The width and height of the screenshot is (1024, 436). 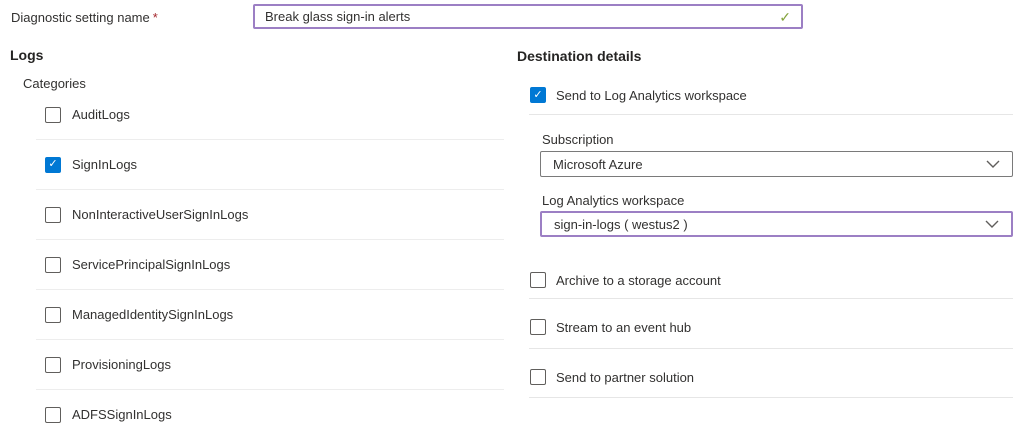 What do you see at coordinates (270, 165) in the screenshot?
I see `category-row-signinlogs: SignInLogs` at bounding box center [270, 165].